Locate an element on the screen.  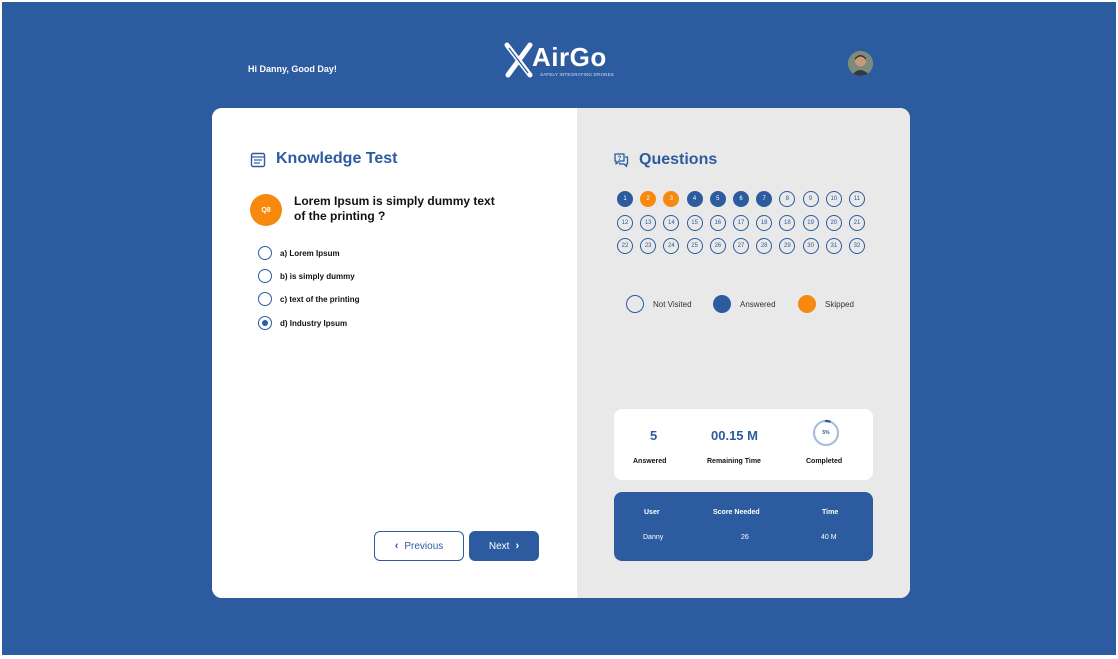
question-number-answered: 4 is located at coordinates (694, 199).